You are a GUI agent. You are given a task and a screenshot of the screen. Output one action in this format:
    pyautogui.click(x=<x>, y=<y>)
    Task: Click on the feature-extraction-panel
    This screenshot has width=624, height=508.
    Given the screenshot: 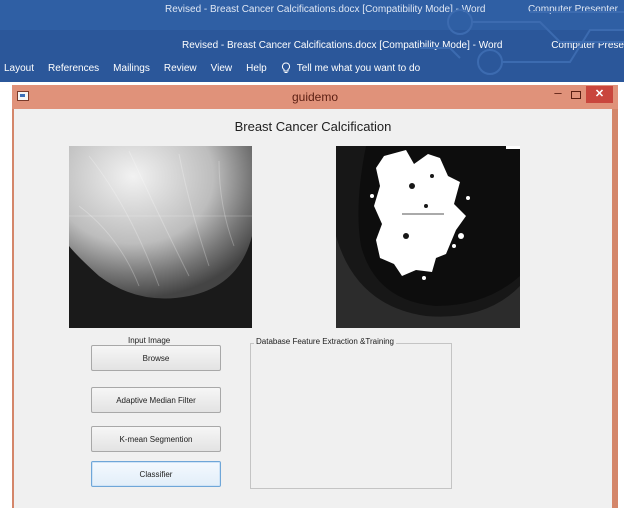 What is the action you would take?
    pyautogui.click(x=351, y=416)
    